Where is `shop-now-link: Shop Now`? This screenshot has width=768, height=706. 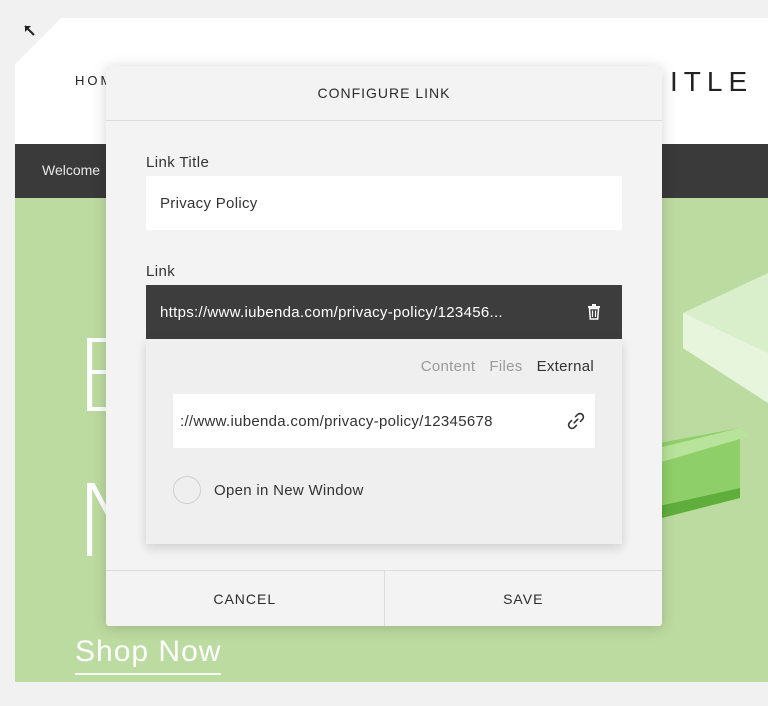
shop-now-link: Shop Now is located at coordinates (148, 655).